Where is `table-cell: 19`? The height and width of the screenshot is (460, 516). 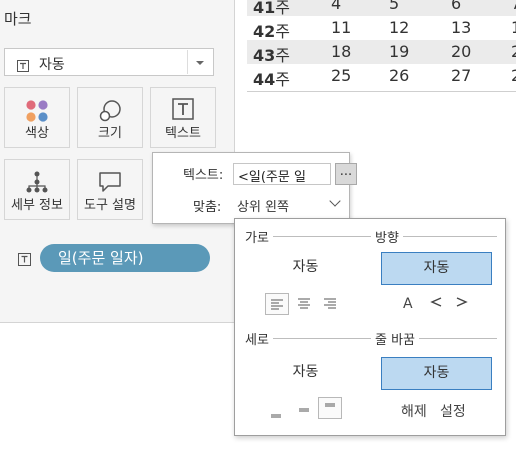 table-cell: 19 is located at coordinates (399, 51).